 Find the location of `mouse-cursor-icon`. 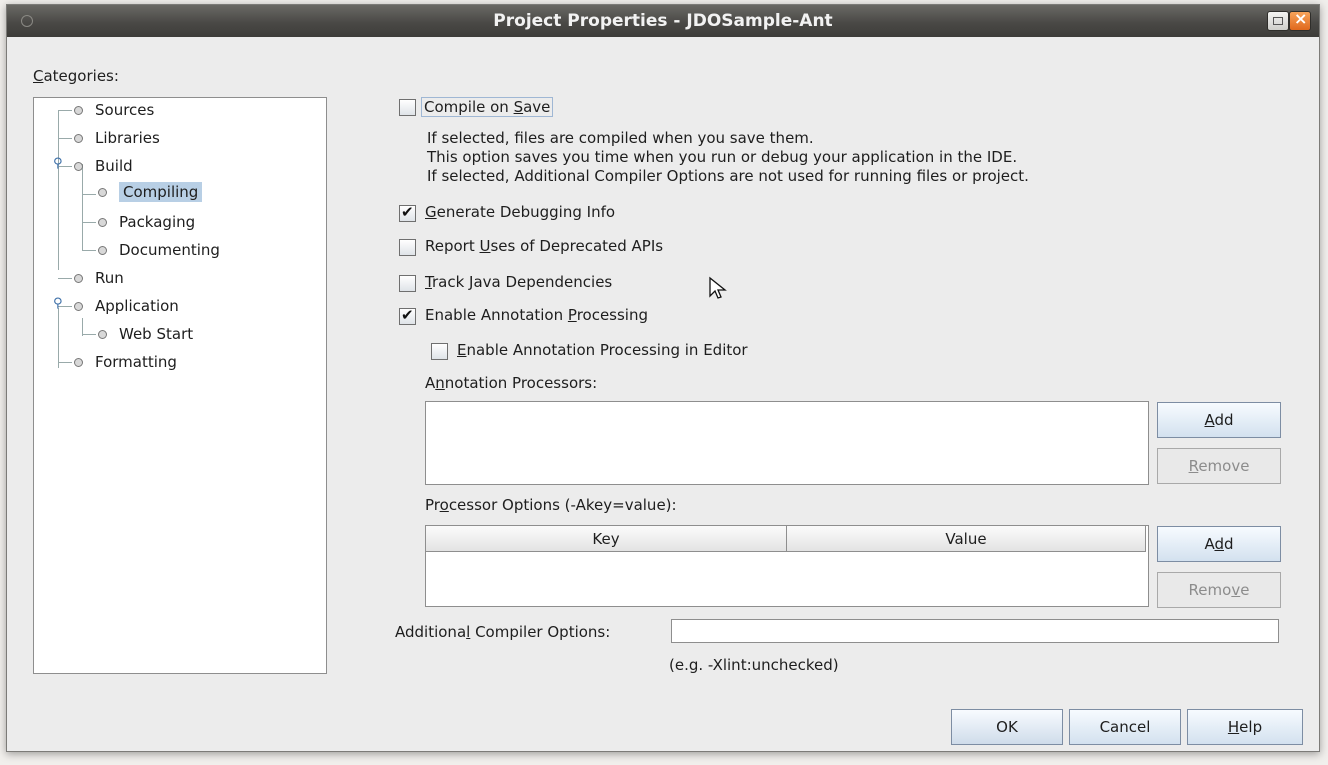

mouse-cursor-icon is located at coordinates (718, 287).